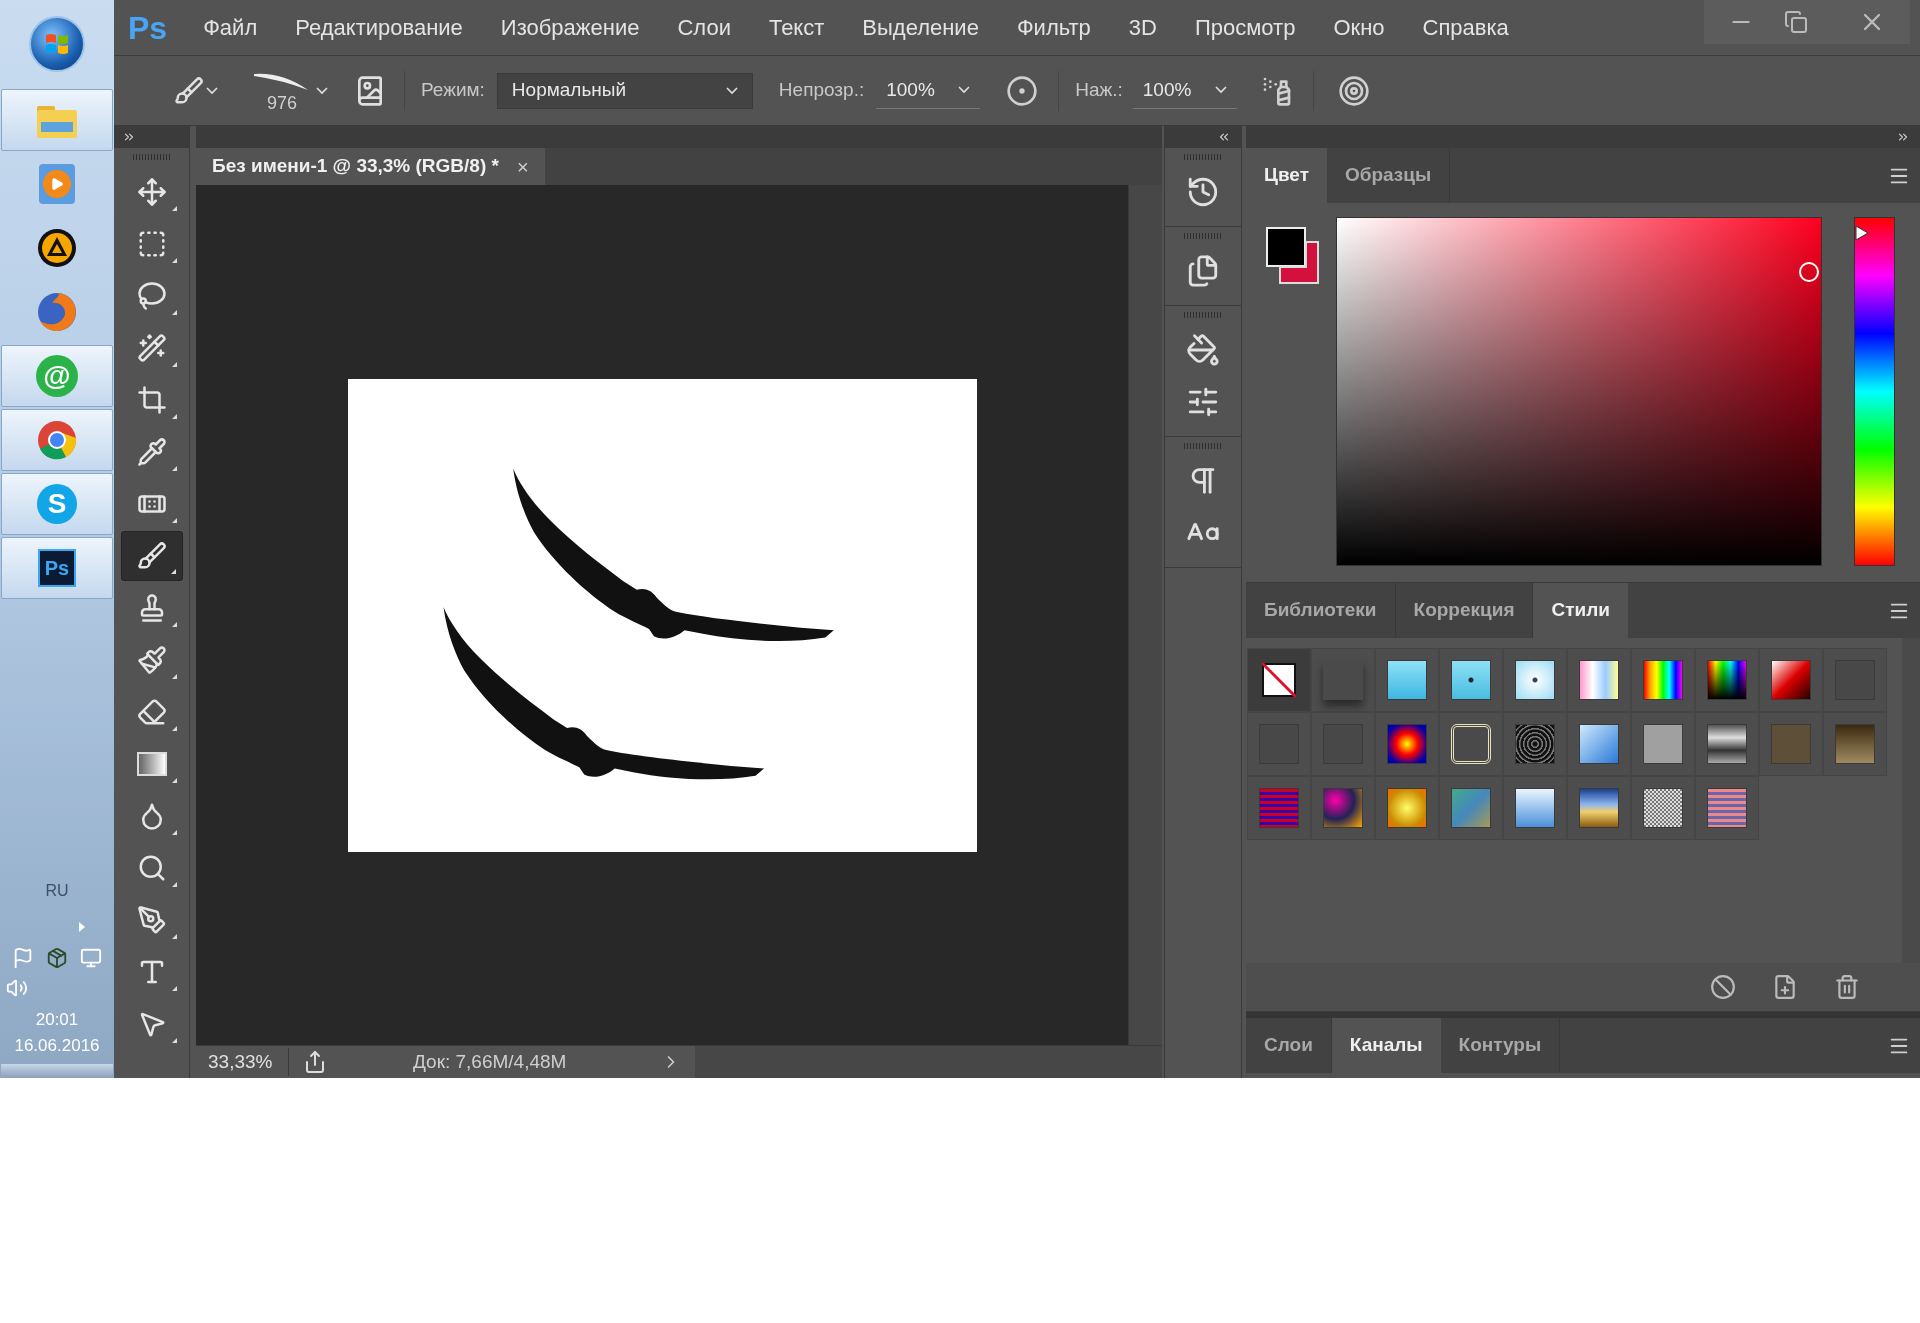  I want to click on collapse-icon, so click(1224, 137).